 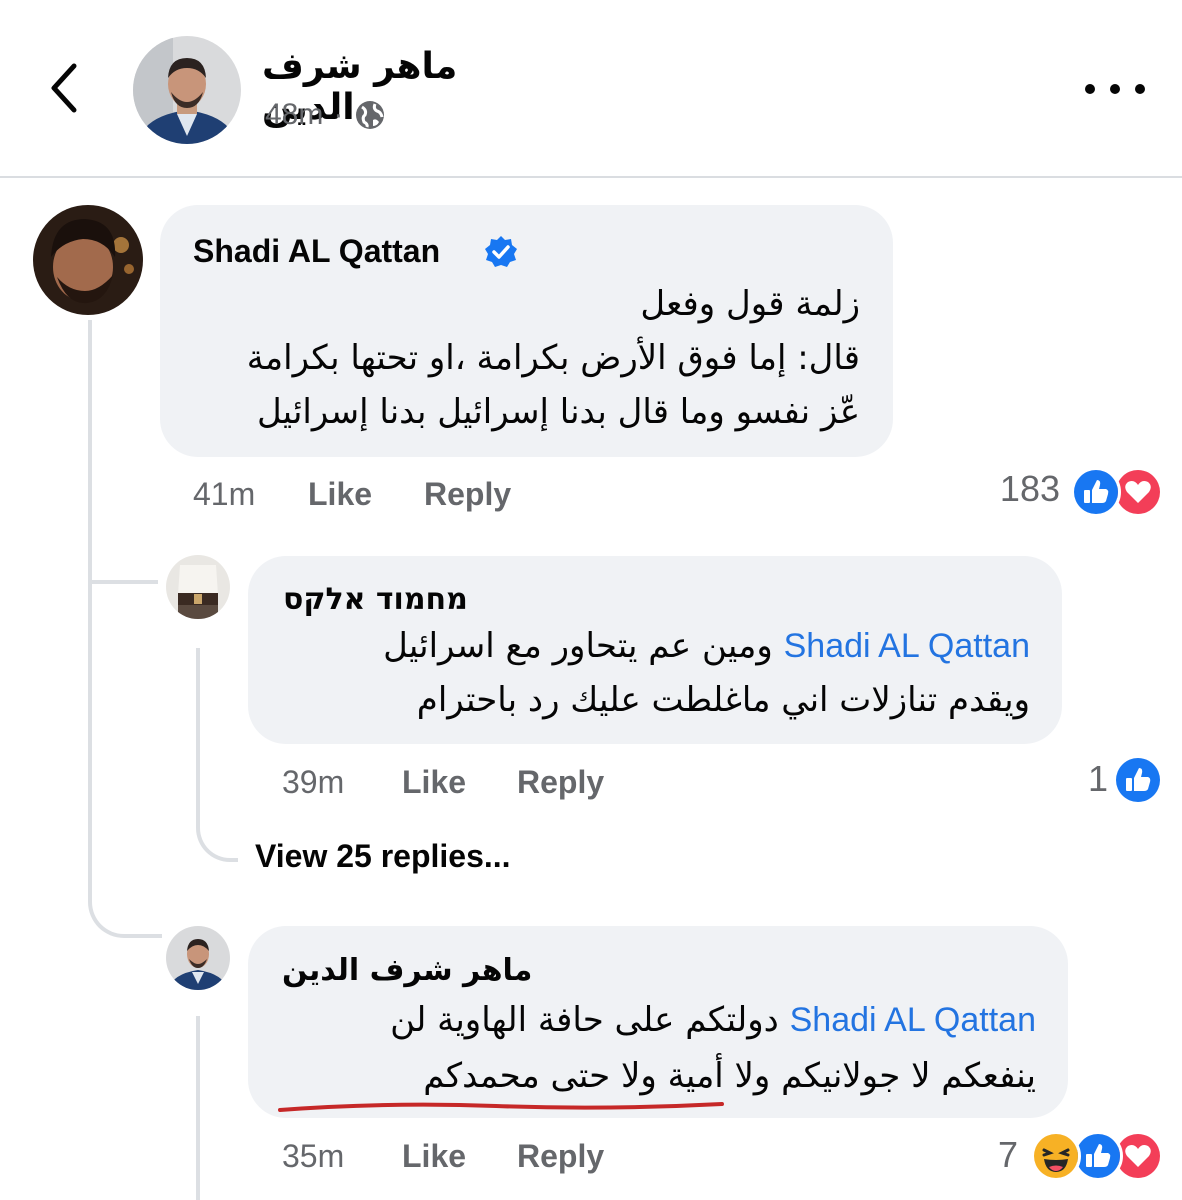 I want to click on chevron-left-icon, so click(x=64, y=88).